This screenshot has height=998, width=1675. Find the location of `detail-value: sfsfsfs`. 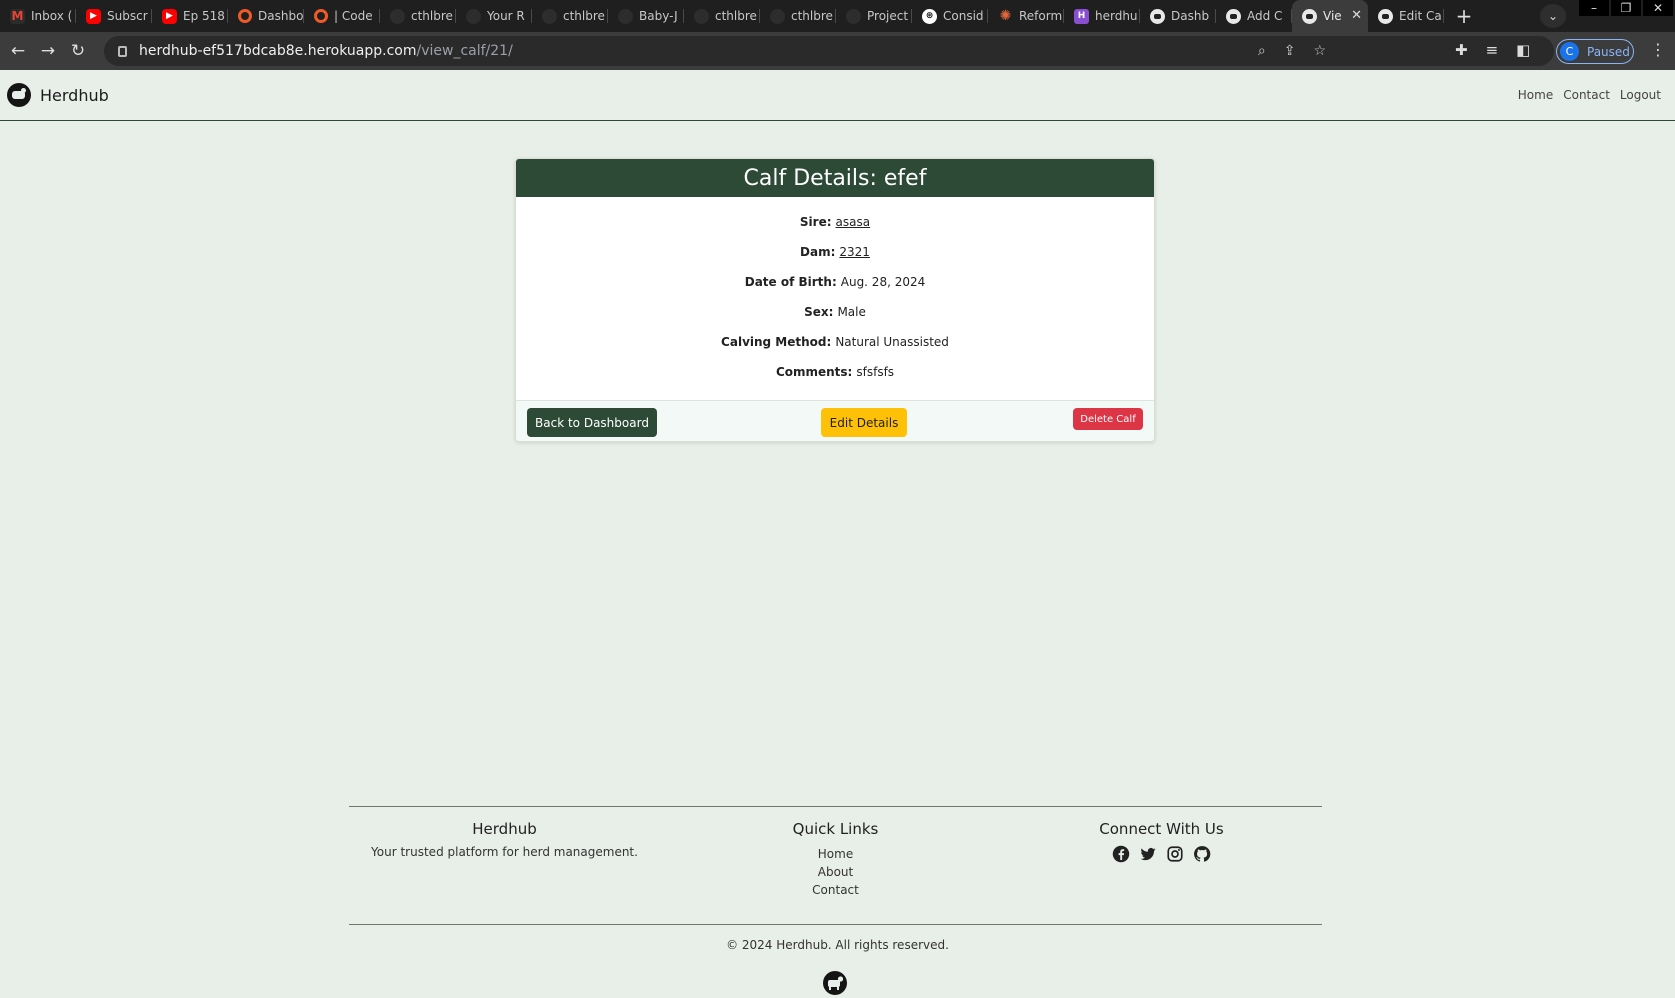

detail-value: sfsfsfs is located at coordinates (875, 372).